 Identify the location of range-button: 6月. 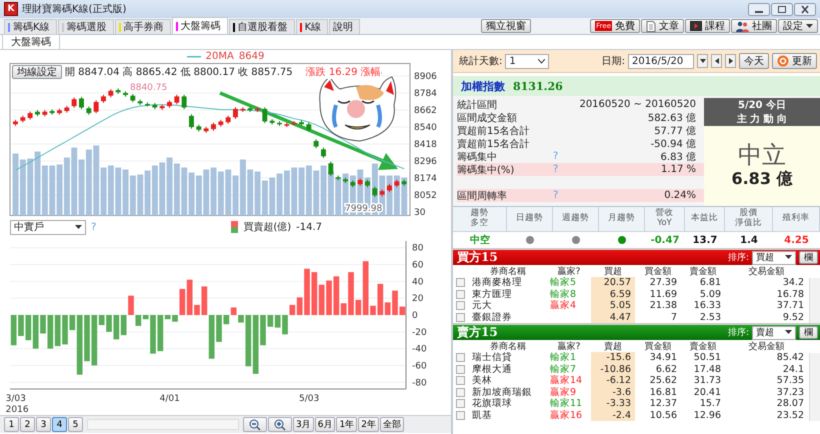
(325, 424).